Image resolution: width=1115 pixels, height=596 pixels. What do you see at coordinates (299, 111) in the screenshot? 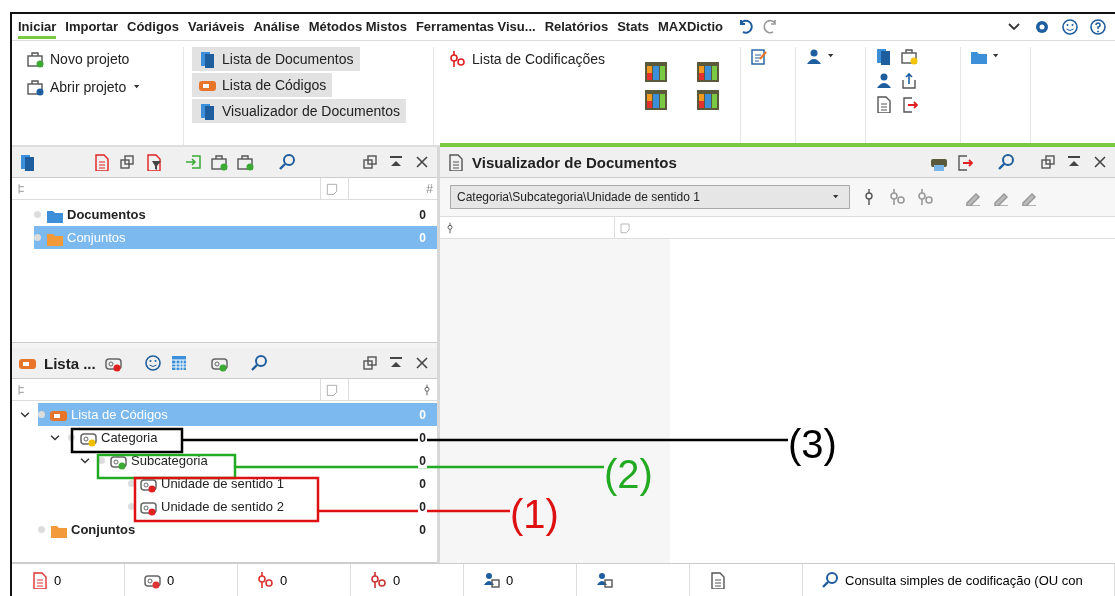
I see `ribbon-button: Visualizador de Documentos` at bounding box center [299, 111].